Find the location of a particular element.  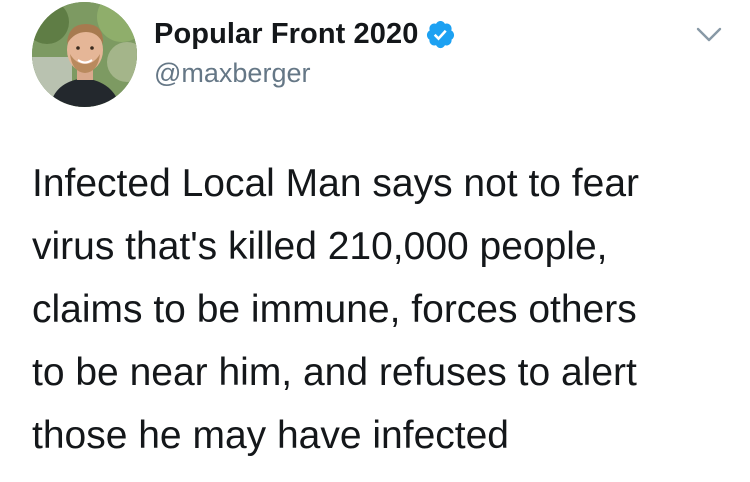

avatar-photo is located at coordinates (84, 54).